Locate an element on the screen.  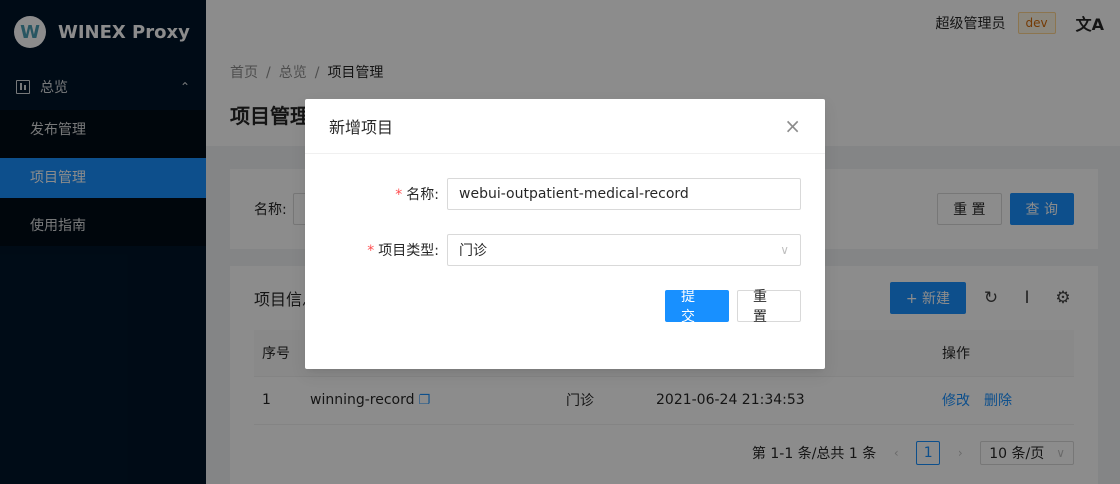
modal-header: 新增项目 × is located at coordinates (565, 126).